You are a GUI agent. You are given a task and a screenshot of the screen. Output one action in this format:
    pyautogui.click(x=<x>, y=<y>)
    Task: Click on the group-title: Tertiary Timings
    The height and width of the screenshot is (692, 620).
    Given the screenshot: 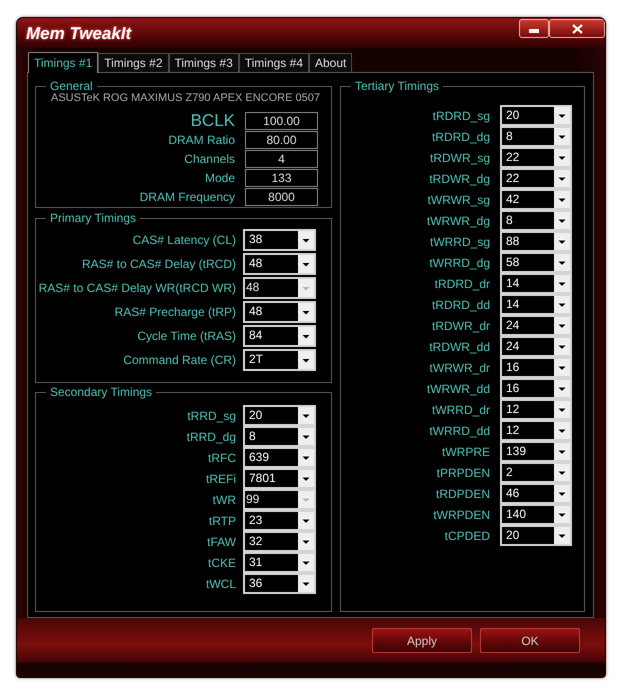 What is the action you would take?
    pyautogui.click(x=397, y=86)
    